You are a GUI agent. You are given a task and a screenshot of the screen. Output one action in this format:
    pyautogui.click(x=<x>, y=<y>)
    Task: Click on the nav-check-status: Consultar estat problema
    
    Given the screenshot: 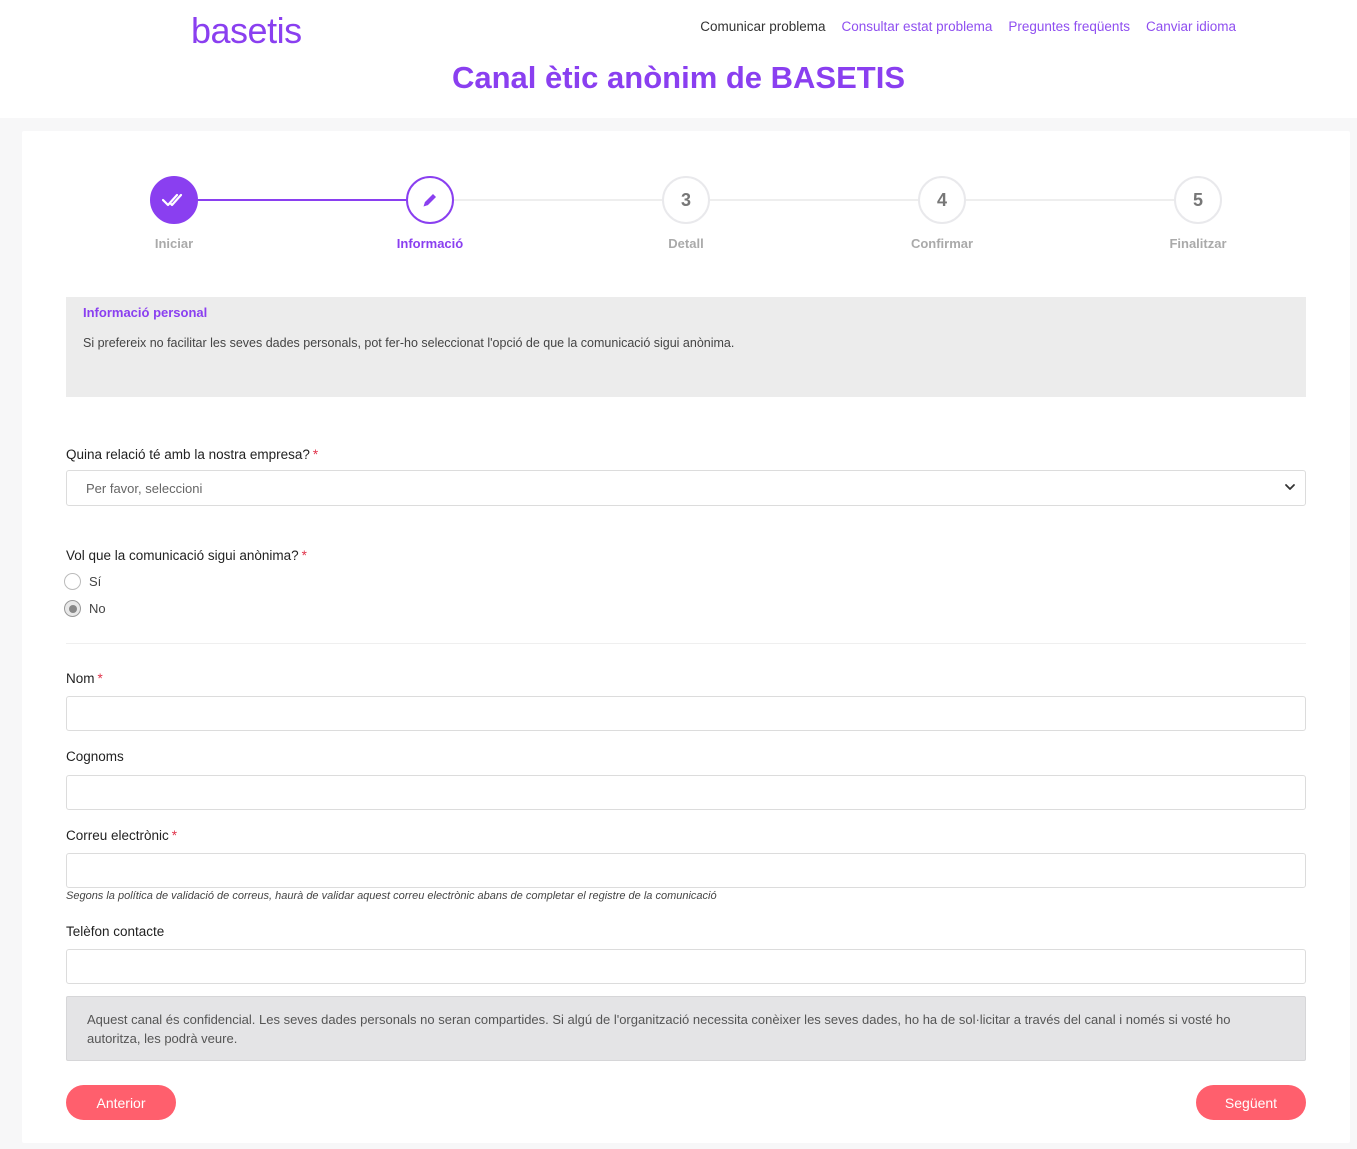 What is the action you would take?
    pyautogui.click(x=917, y=26)
    